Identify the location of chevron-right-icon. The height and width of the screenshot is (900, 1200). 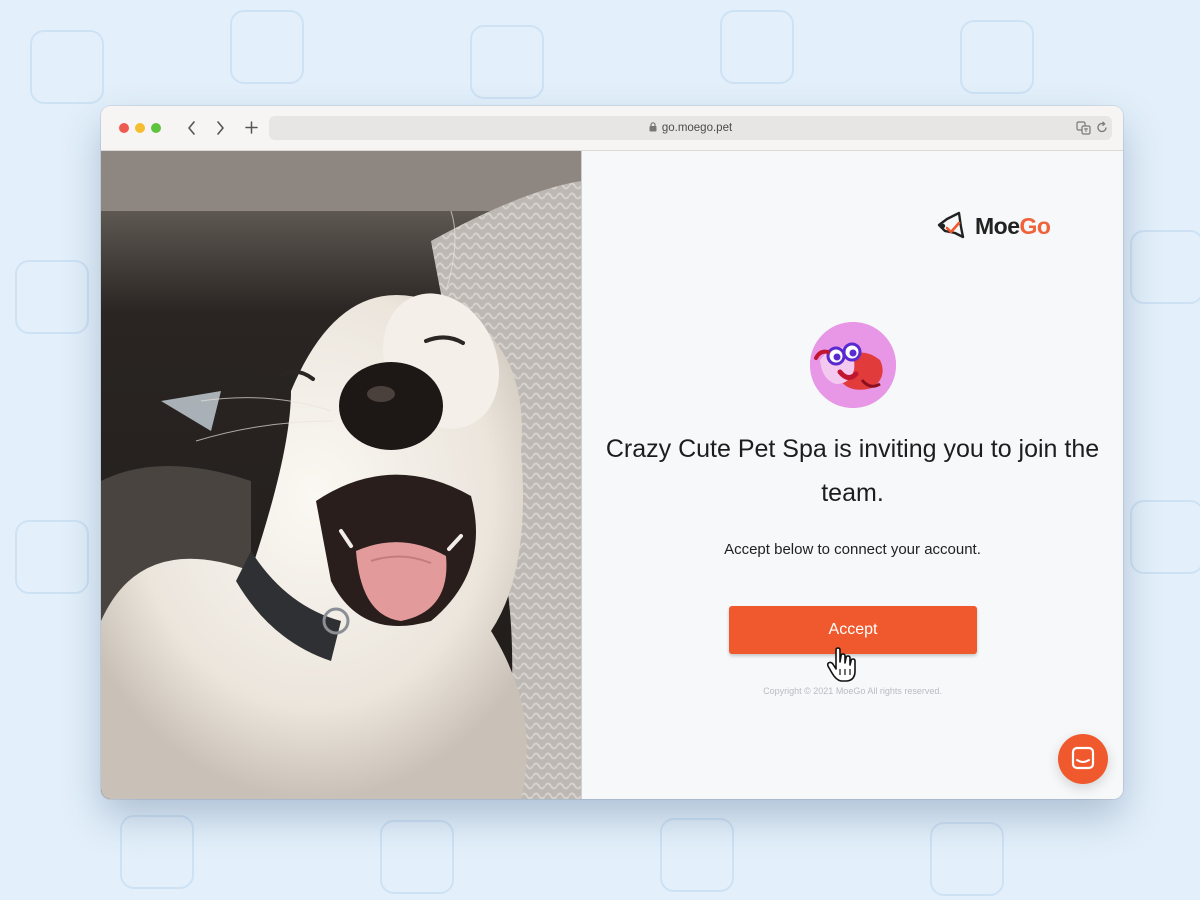
(220, 128).